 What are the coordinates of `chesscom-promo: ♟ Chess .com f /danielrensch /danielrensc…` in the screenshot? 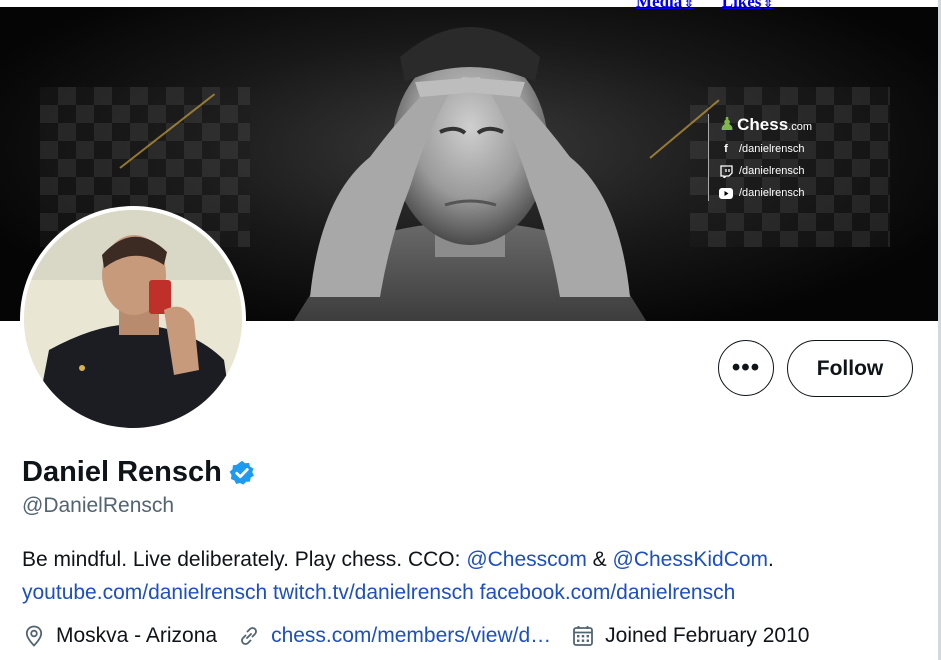 It's located at (760, 157).